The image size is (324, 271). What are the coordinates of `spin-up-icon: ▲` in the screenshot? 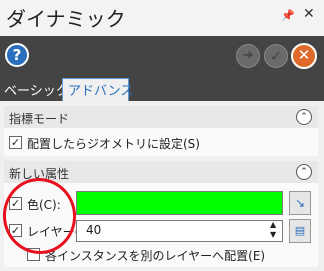 It's located at (273, 224).